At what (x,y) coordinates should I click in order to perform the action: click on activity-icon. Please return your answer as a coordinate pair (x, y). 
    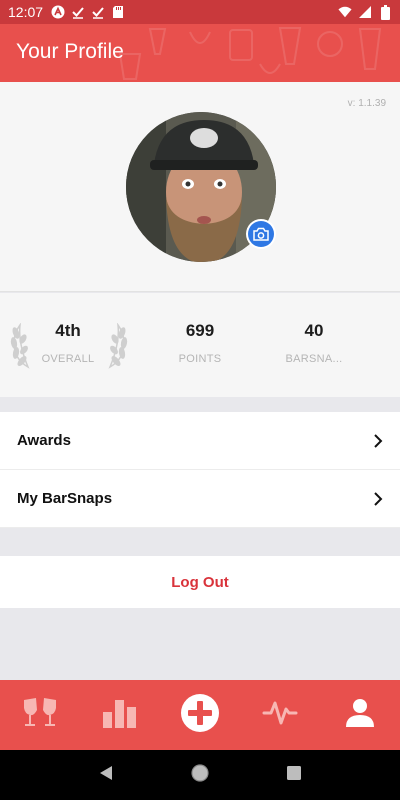
    Looking at the image, I should click on (280, 715).